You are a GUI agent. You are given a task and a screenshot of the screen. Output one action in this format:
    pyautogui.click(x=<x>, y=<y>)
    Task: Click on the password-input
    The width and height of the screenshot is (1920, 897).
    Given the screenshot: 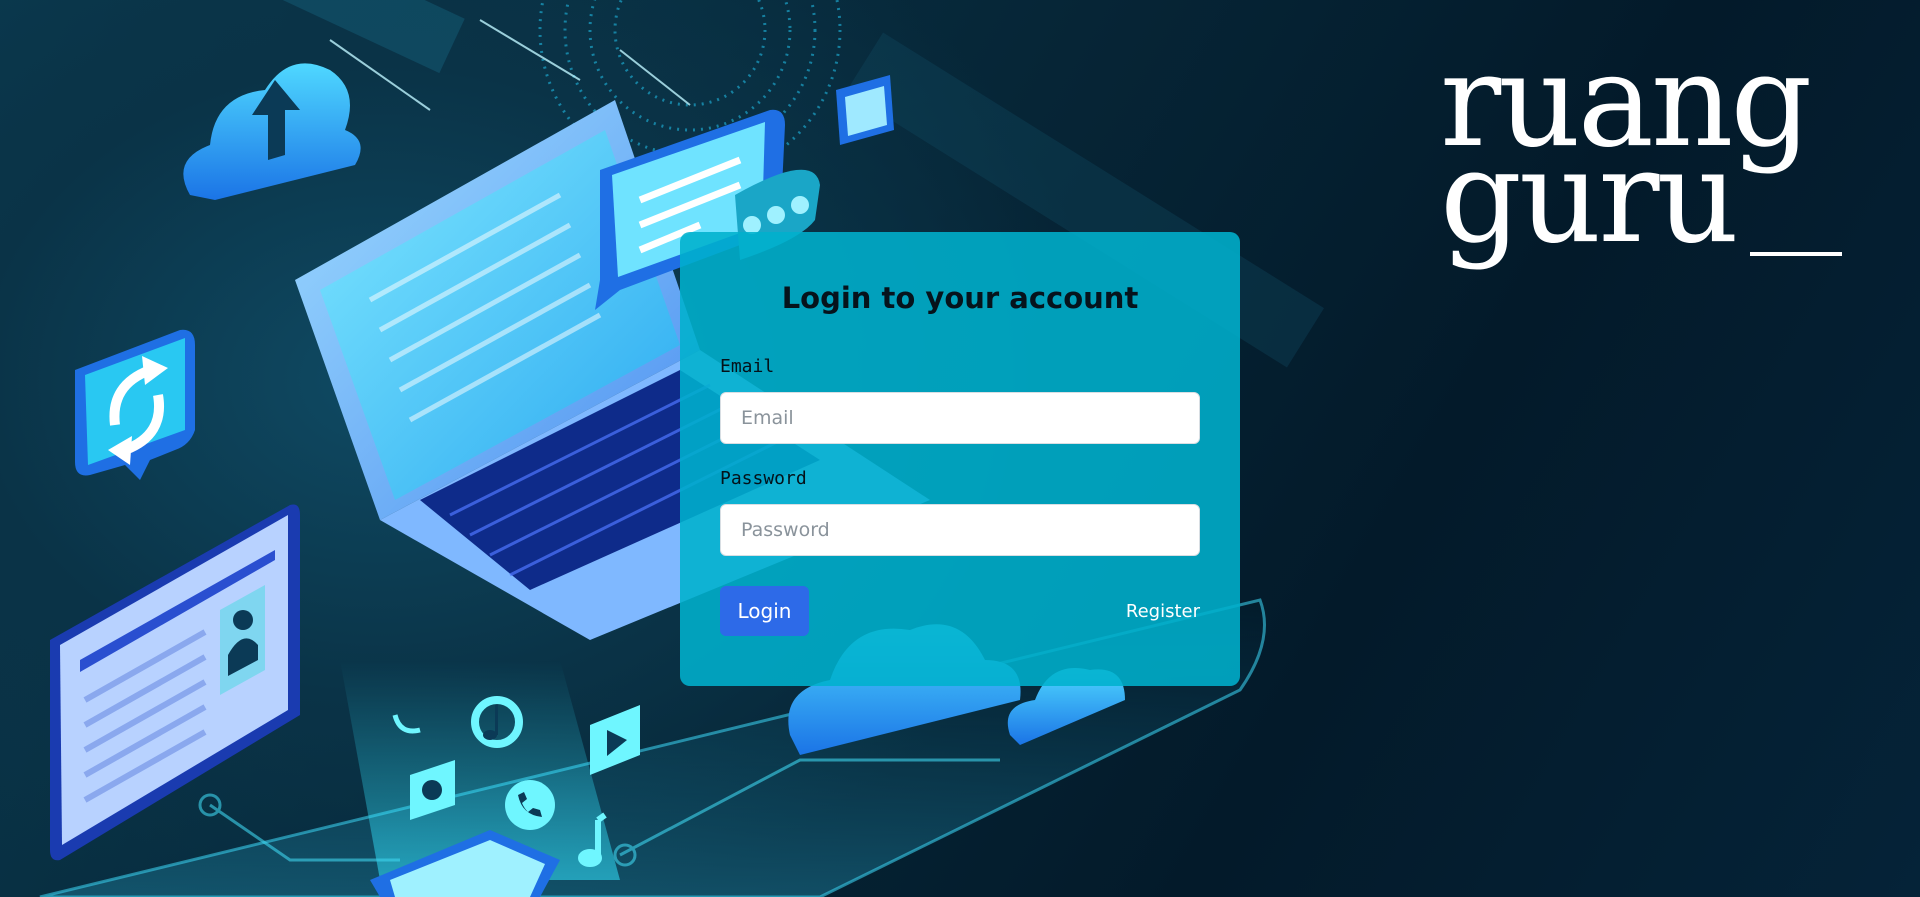 What is the action you would take?
    pyautogui.click(x=960, y=530)
    